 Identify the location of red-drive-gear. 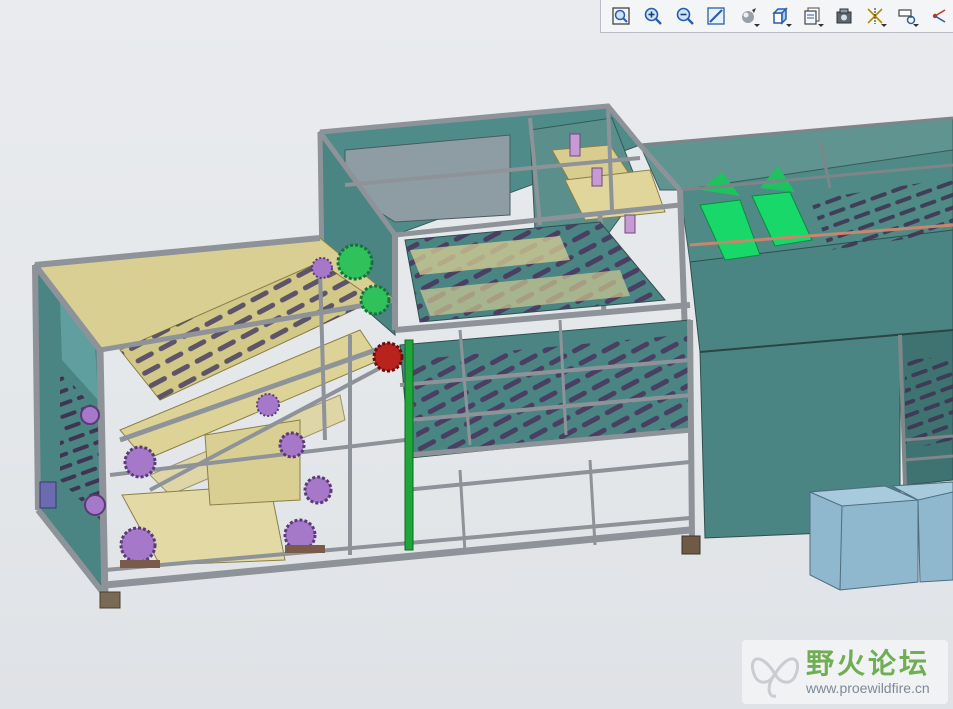
(388, 357).